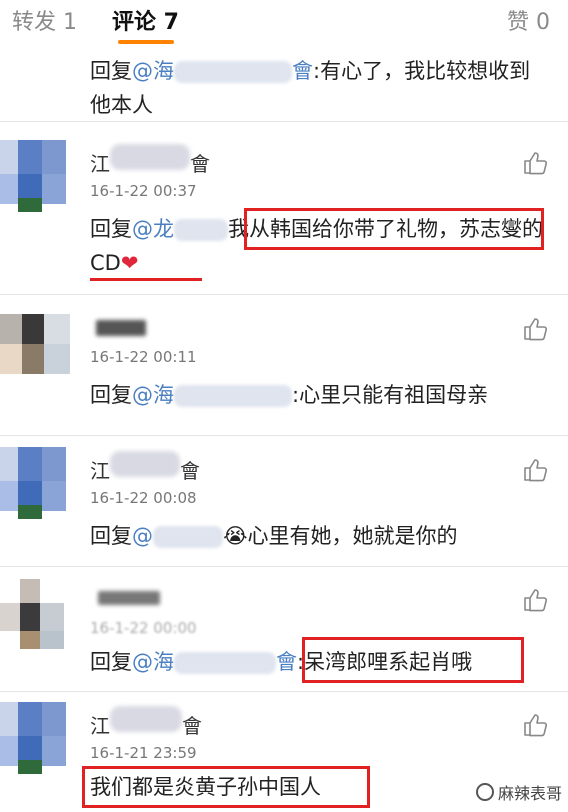  Describe the element at coordinates (528, 20) in the screenshot. I see `tab-likes: 赞 0` at that location.